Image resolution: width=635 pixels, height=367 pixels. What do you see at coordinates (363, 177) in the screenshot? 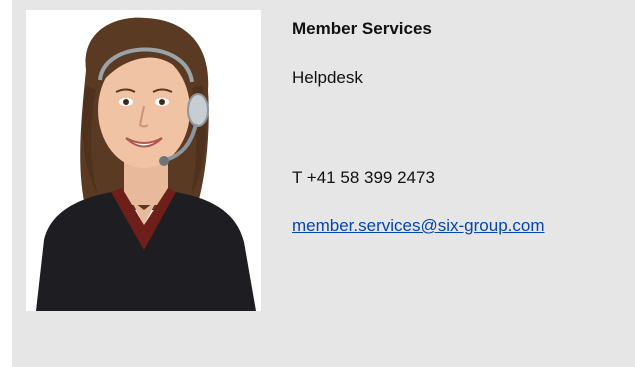
I see `contact-phone: T +41 58 399 2473` at bounding box center [363, 177].